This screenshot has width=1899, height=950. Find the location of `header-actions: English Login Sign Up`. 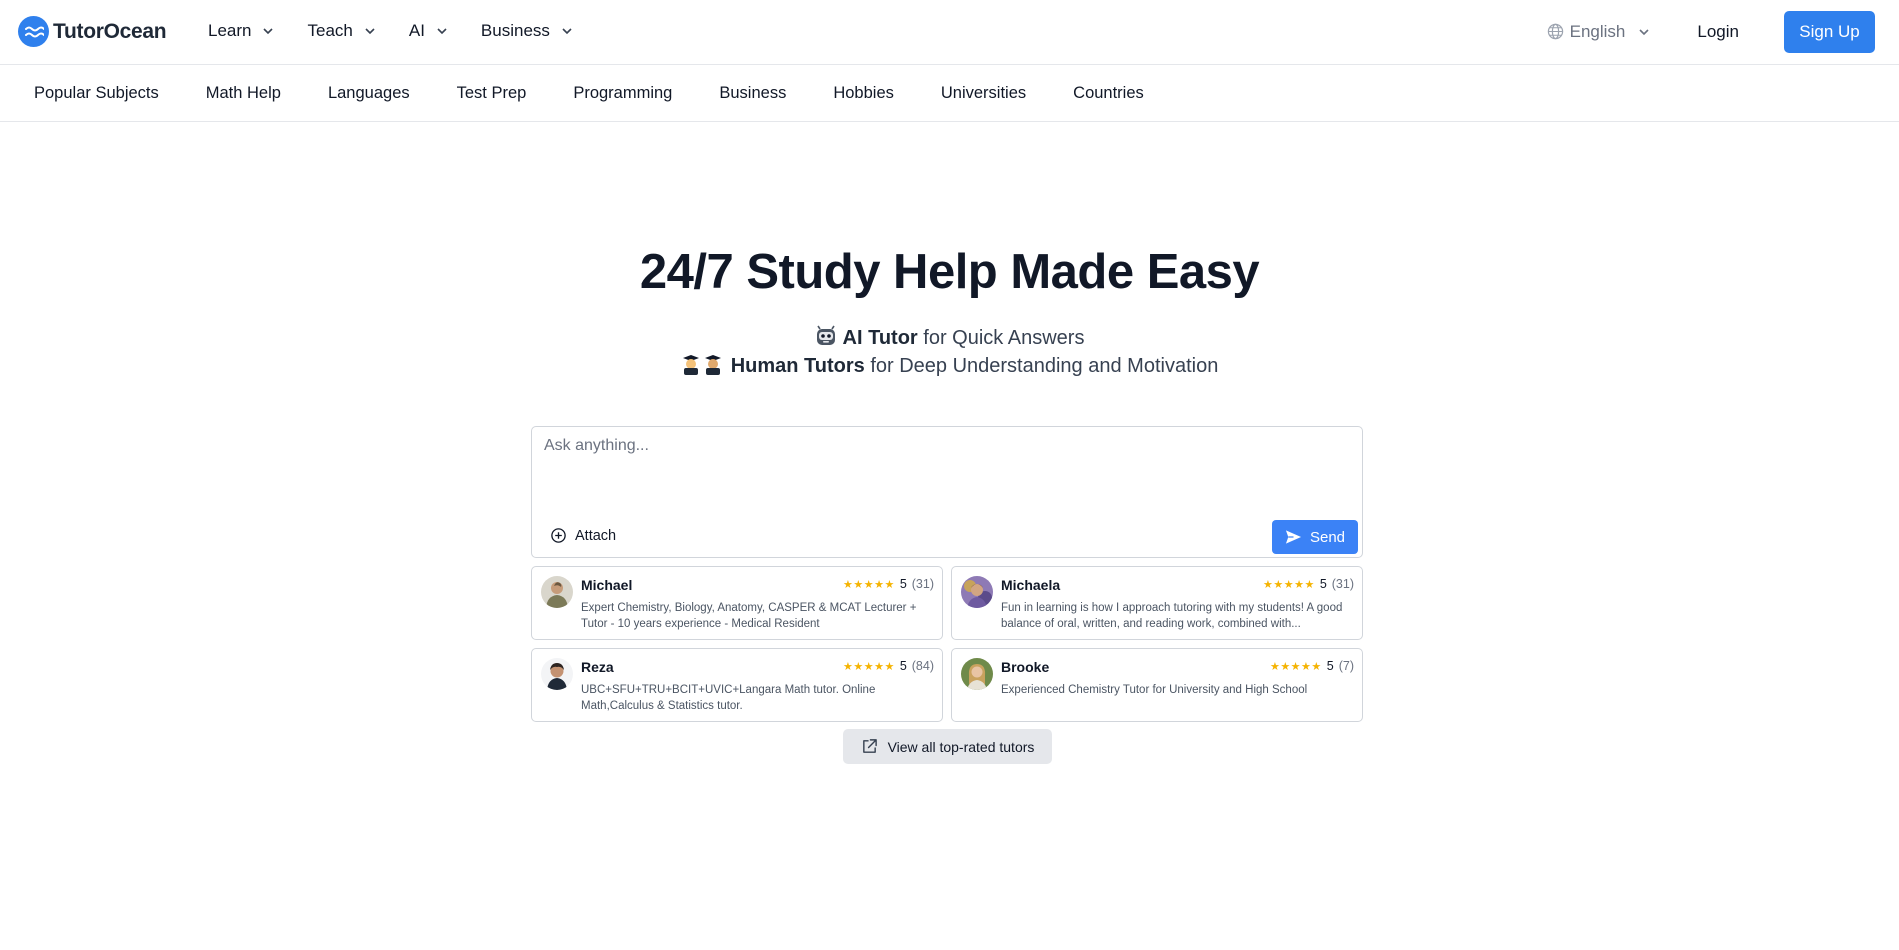

header-actions: English Login Sign Up is located at coordinates (1711, 31).